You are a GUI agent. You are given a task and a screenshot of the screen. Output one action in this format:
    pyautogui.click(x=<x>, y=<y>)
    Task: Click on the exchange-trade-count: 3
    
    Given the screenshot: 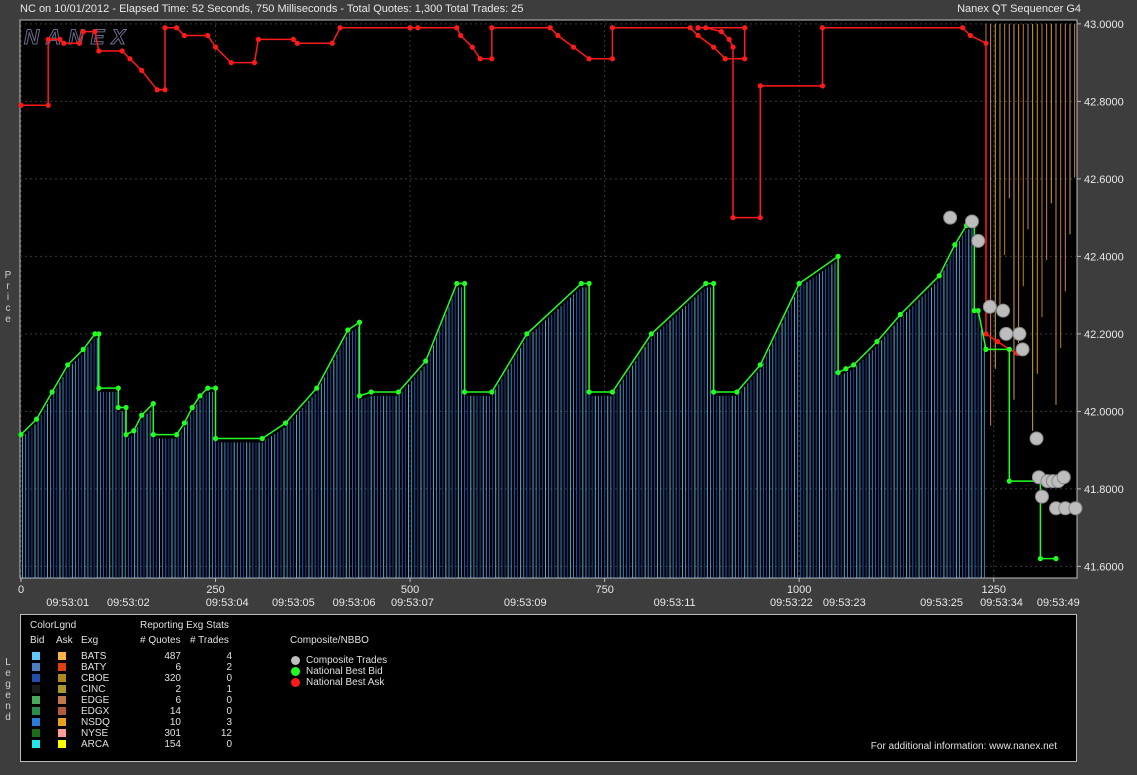 What is the action you would take?
    pyautogui.click(x=229, y=722)
    